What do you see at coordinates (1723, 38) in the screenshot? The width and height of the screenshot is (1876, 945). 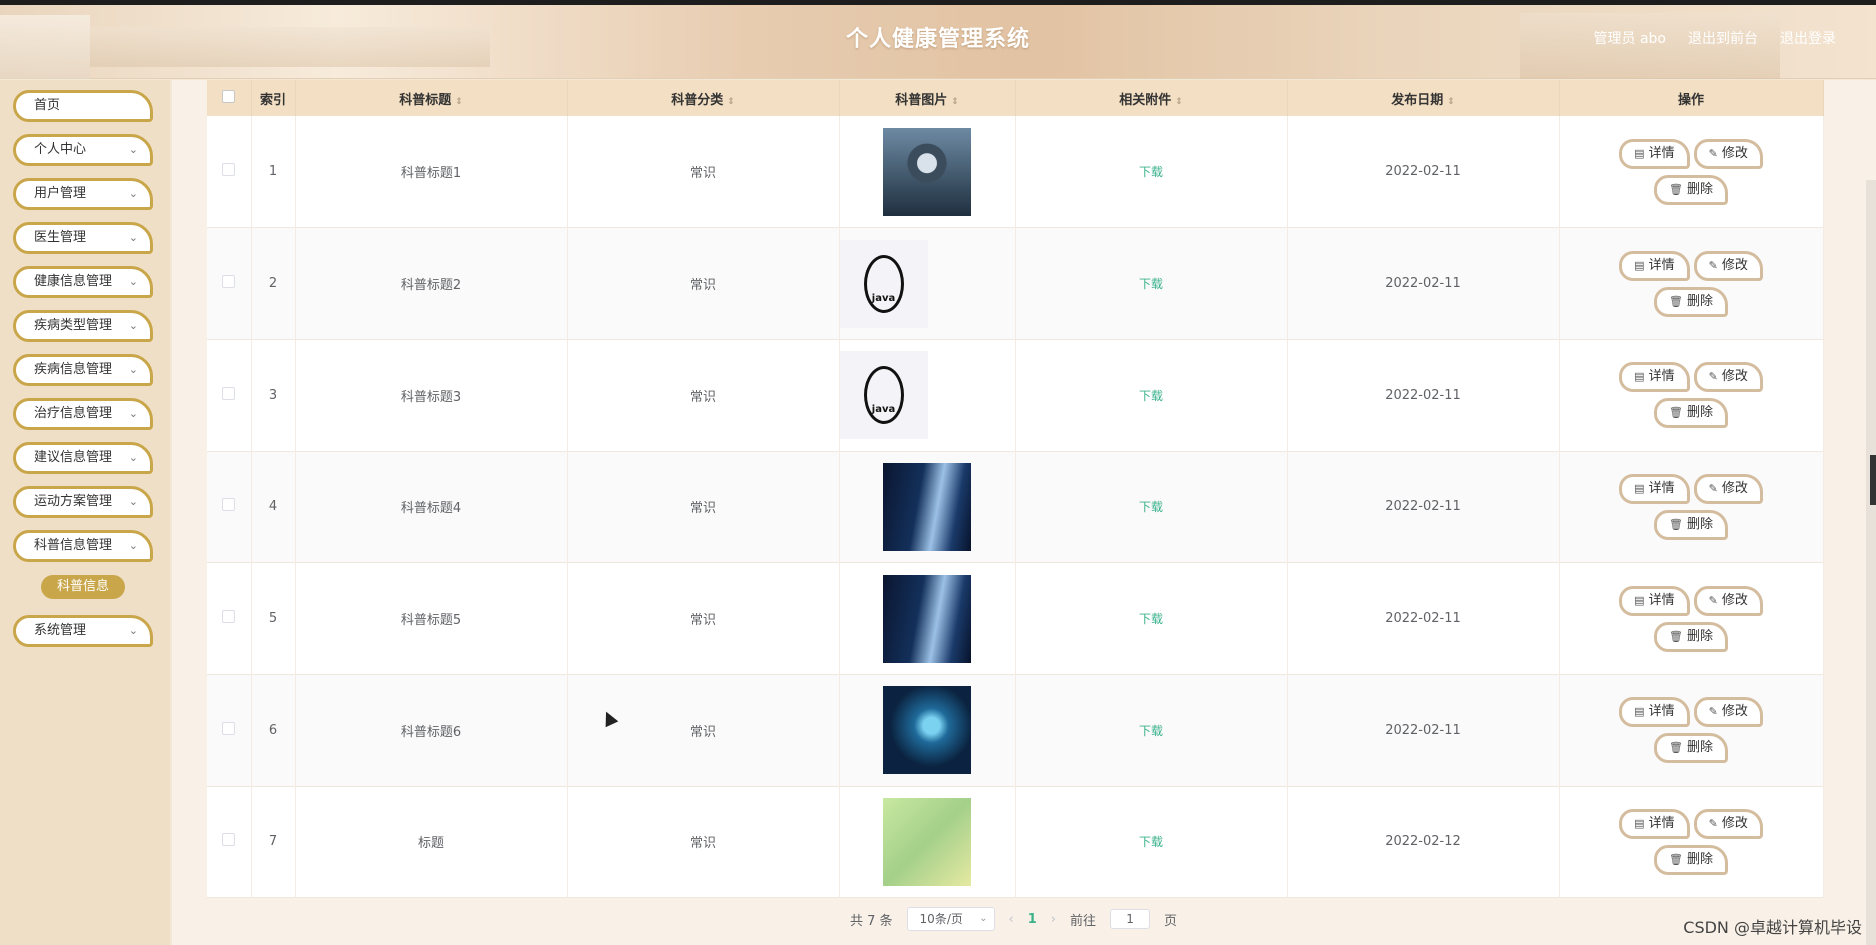 I see `exit-front-link: 退出到前台` at bounding box center [1723, 38].